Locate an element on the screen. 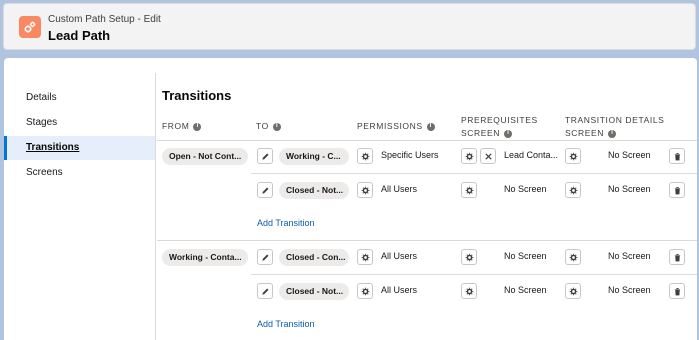  page-eyebrow: Custom Path Setup - Edit is located at coordinates (104, 19).